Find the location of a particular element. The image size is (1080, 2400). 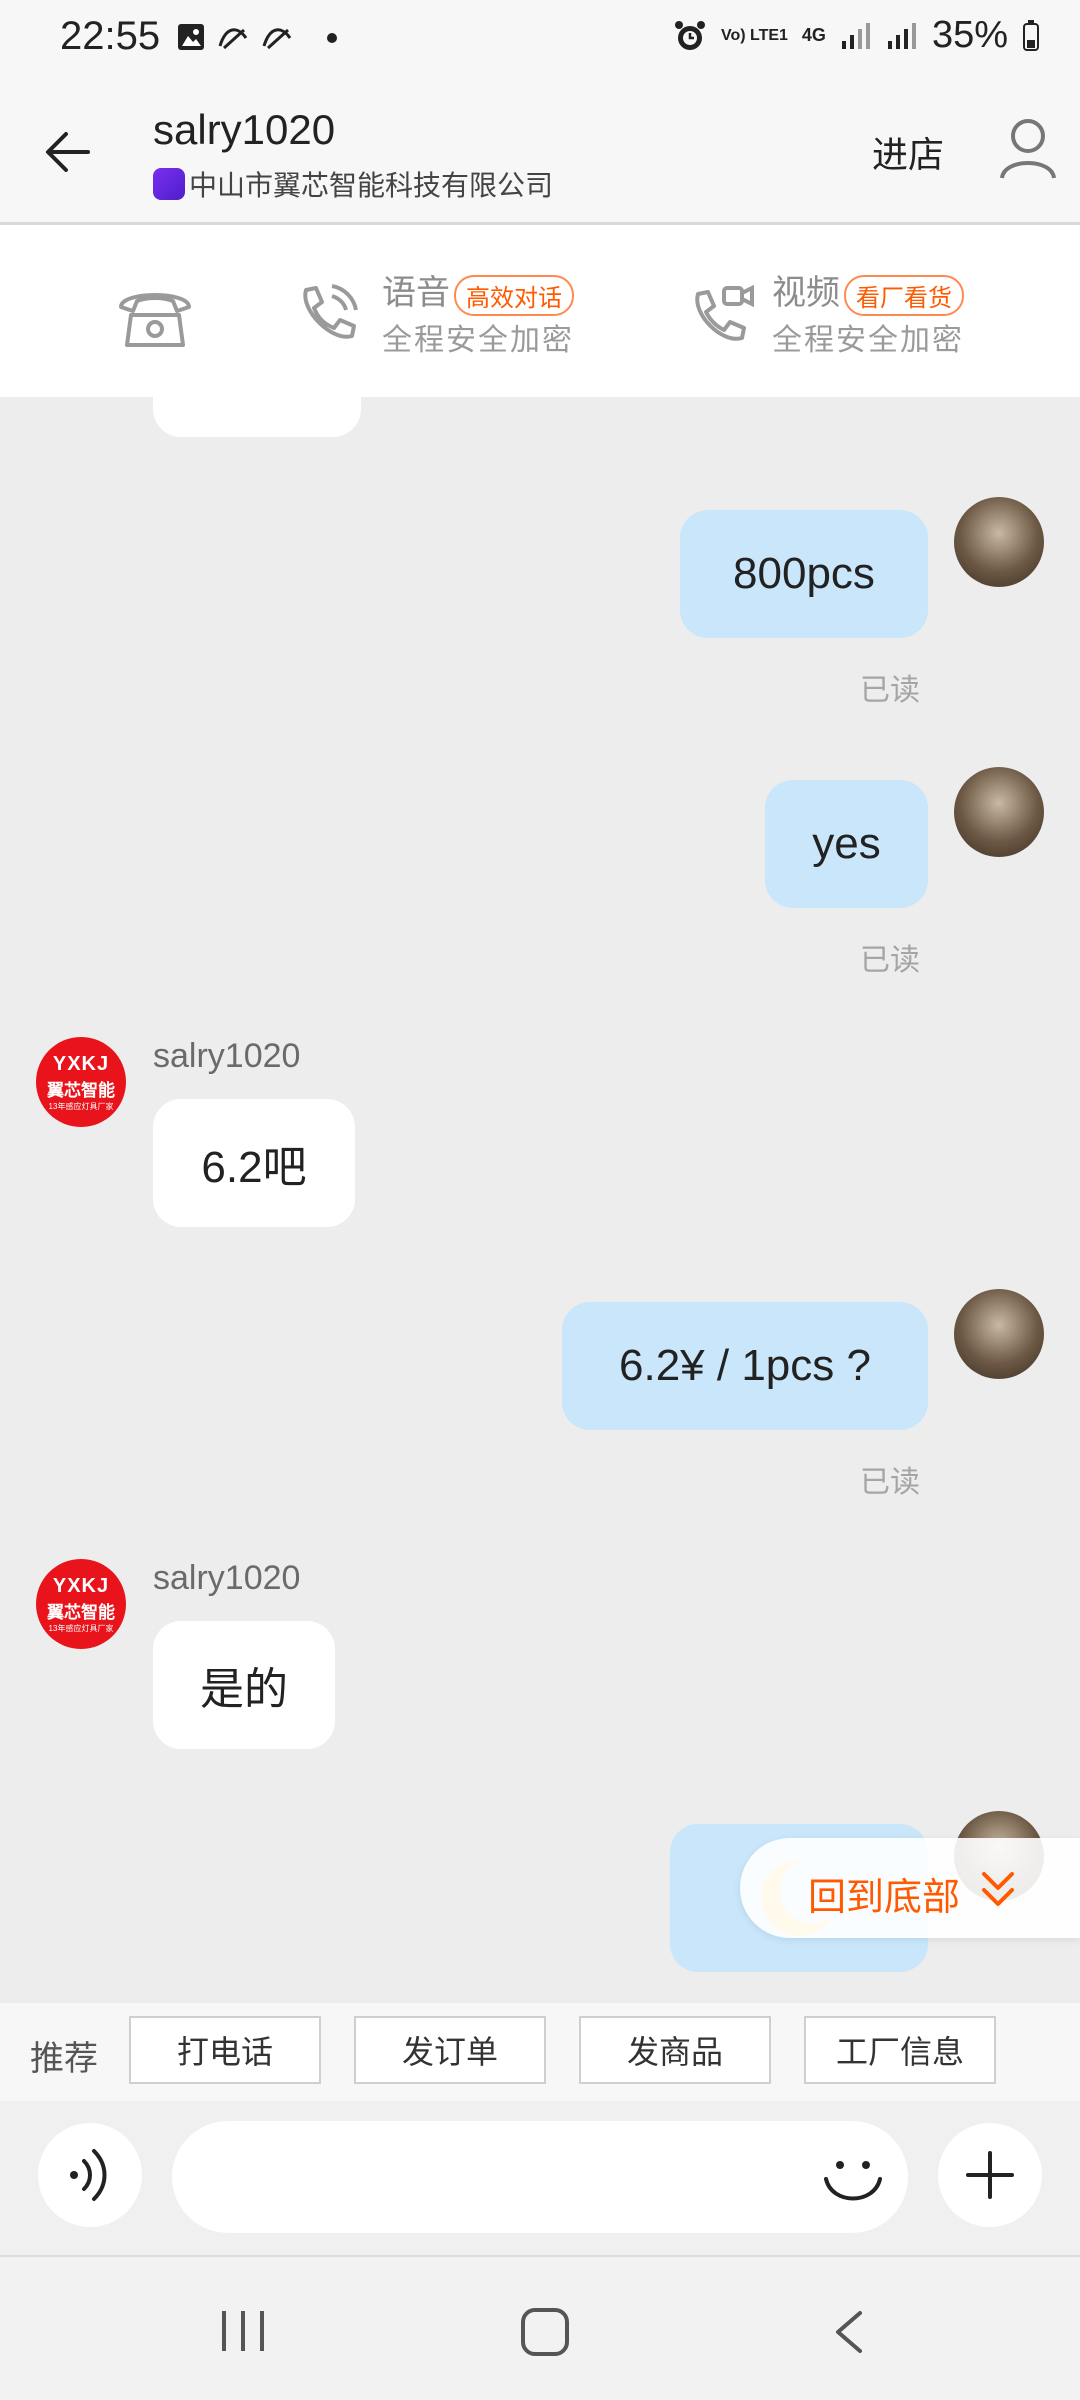

system-nav-bar is located at coordinates (540, 2328).